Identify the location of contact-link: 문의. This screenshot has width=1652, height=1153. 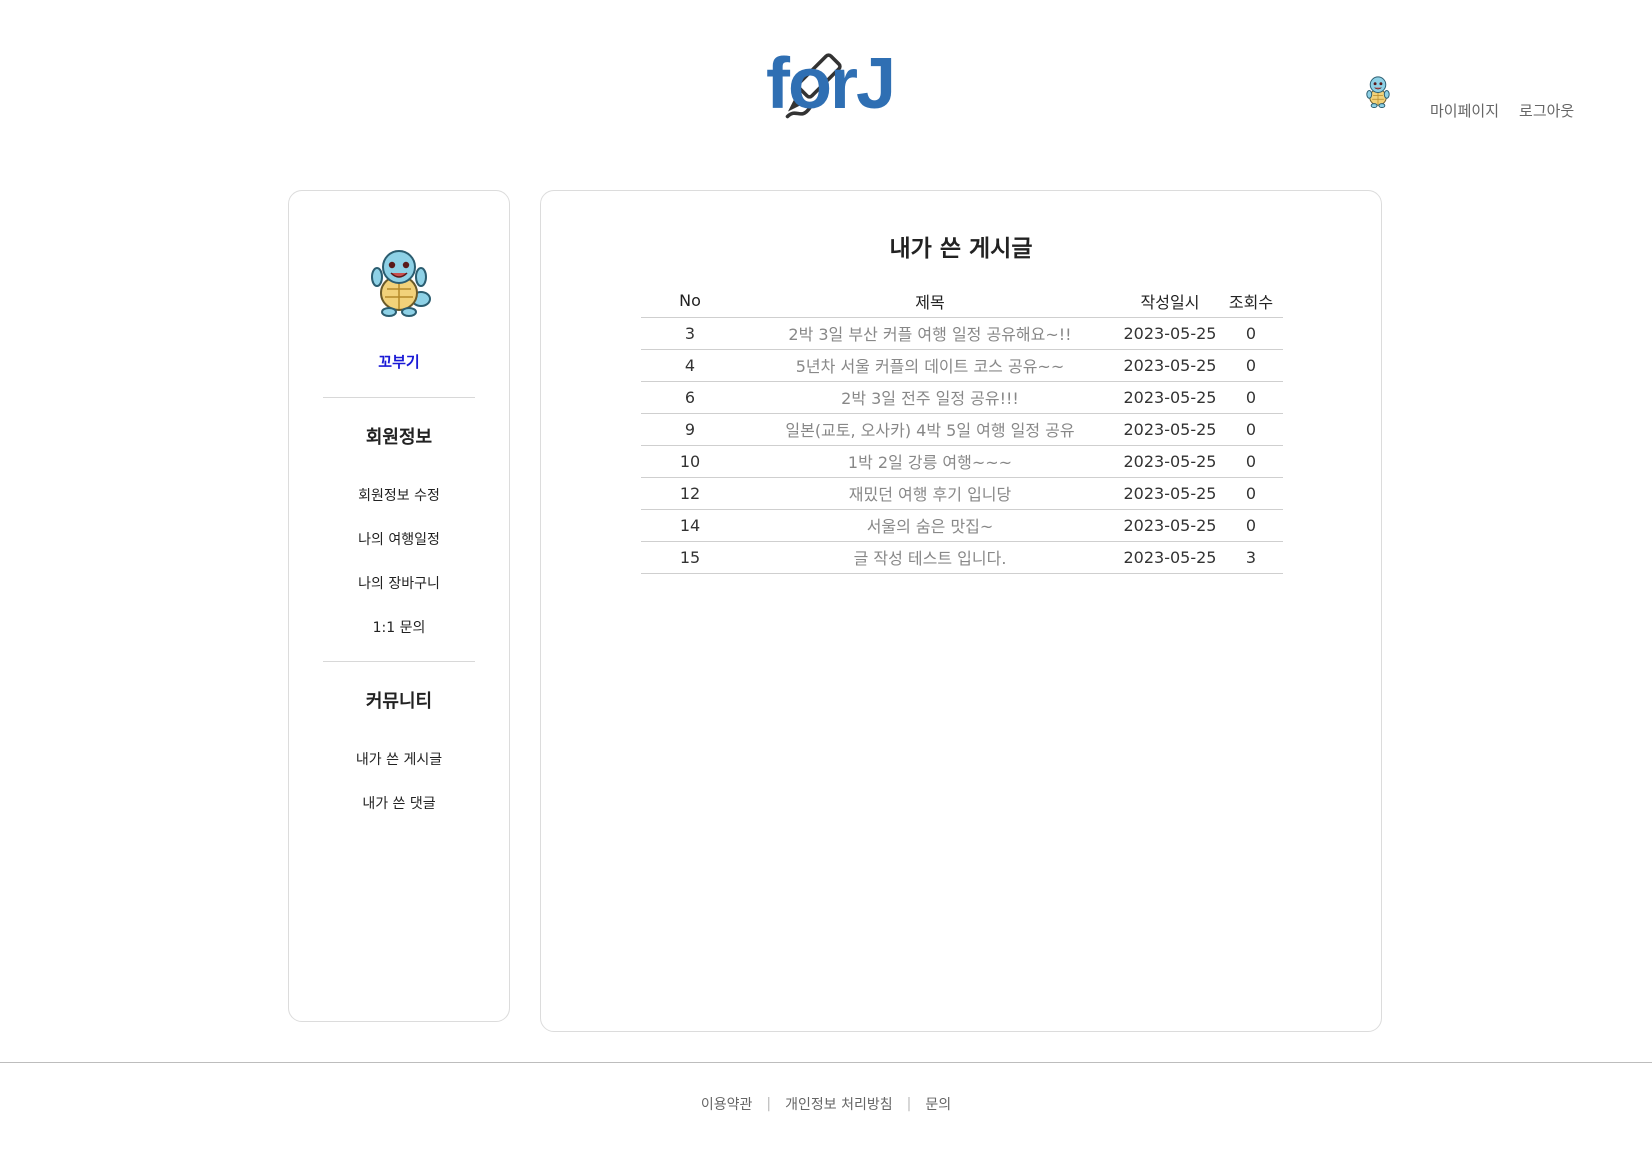
(938, 1104).